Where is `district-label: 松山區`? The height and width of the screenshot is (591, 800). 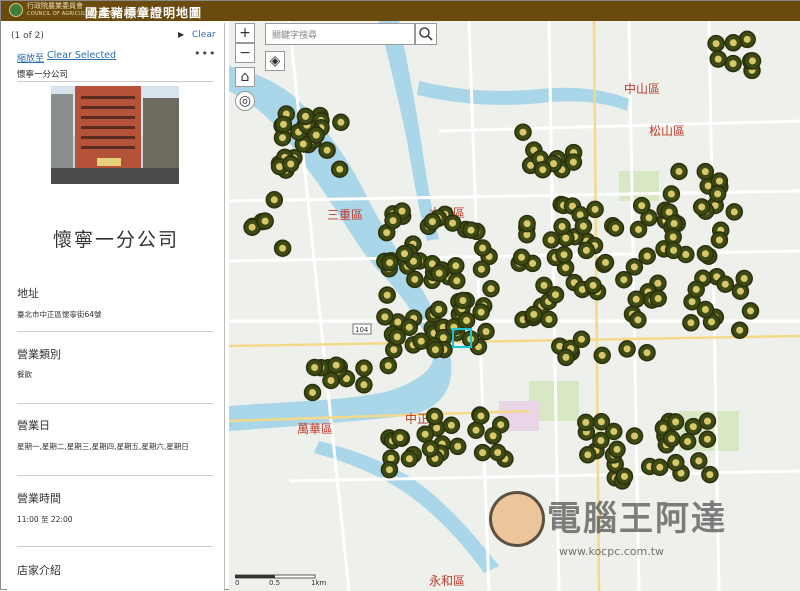 district-label: 松山區 is located at coordinates (667, 131).